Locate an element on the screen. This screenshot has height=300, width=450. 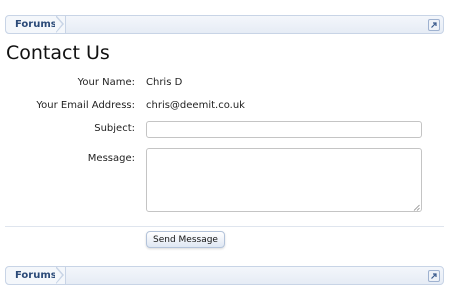
send-message-button: Send Message is located at coordinates (185, 239).